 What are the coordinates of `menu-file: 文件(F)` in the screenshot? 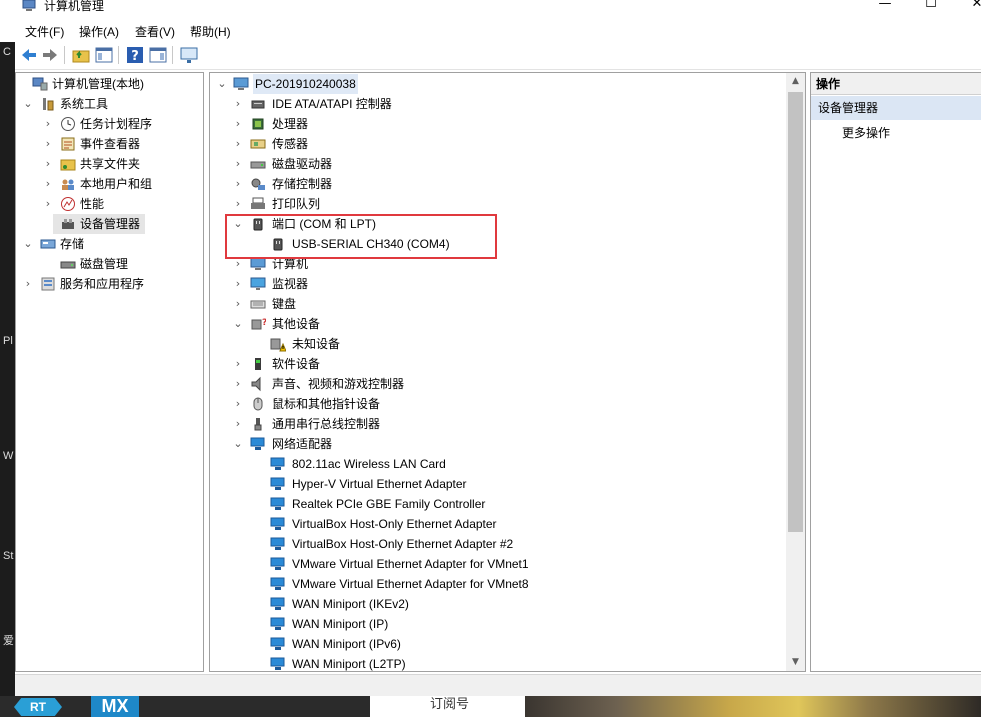 It's located at (44, 31).